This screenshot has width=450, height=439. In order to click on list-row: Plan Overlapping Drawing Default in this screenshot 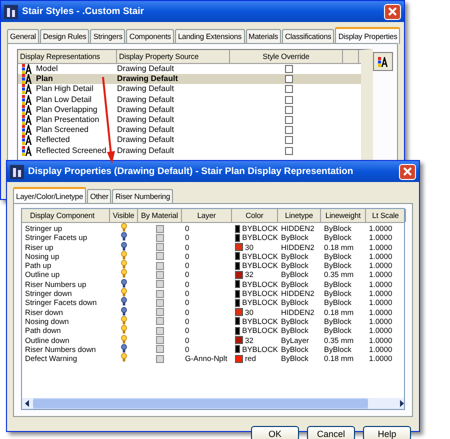, I will do `click(189, 109)`.